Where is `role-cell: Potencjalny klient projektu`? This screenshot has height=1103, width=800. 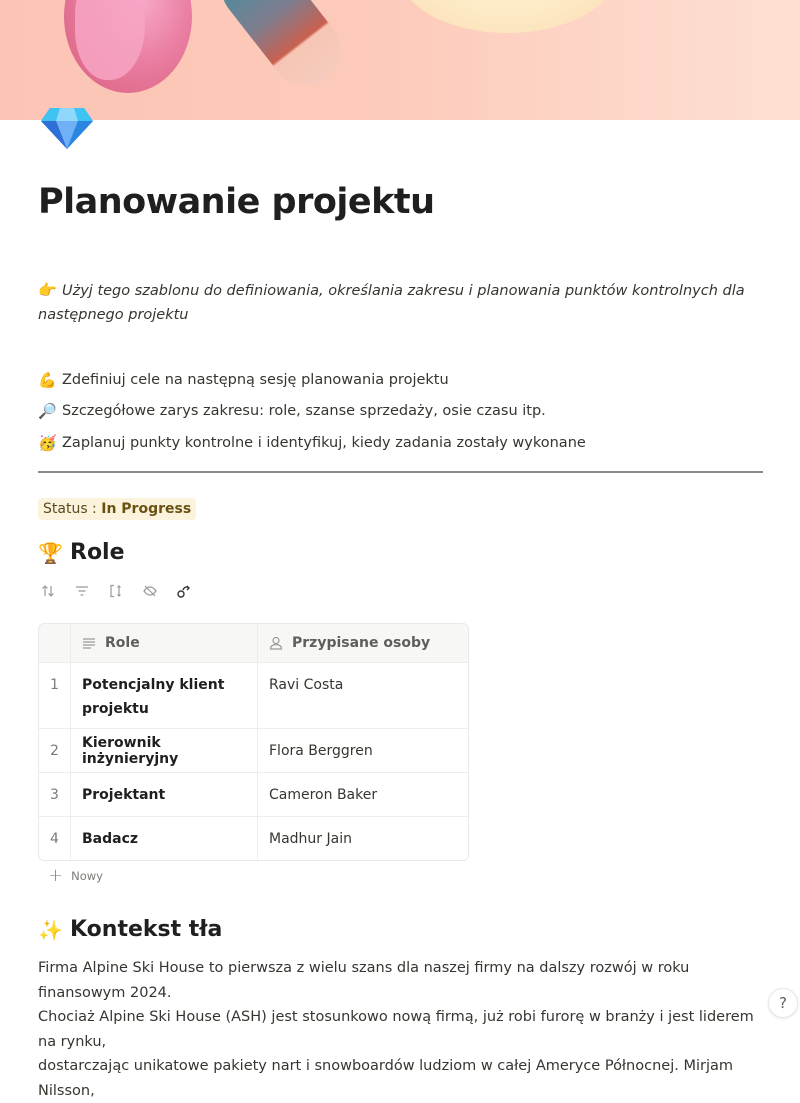
role-cell: Potencjalny klient projektu is located at coordinates (164, 695).